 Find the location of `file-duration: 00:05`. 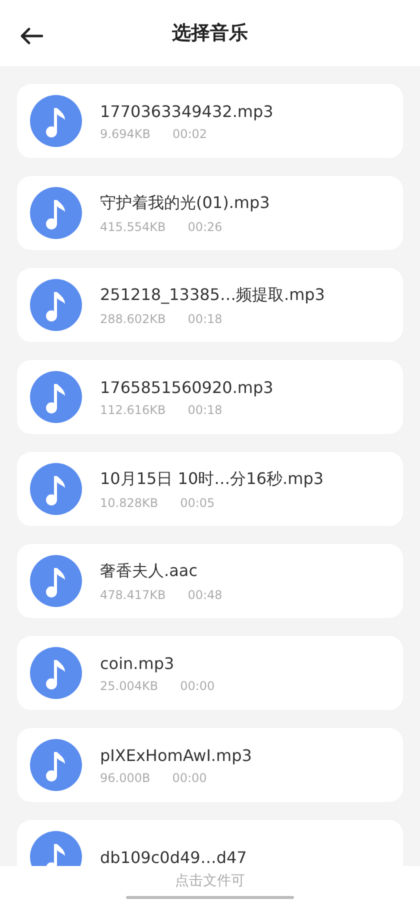

file-duration: 00:05 is located at coordinates (197, 503).